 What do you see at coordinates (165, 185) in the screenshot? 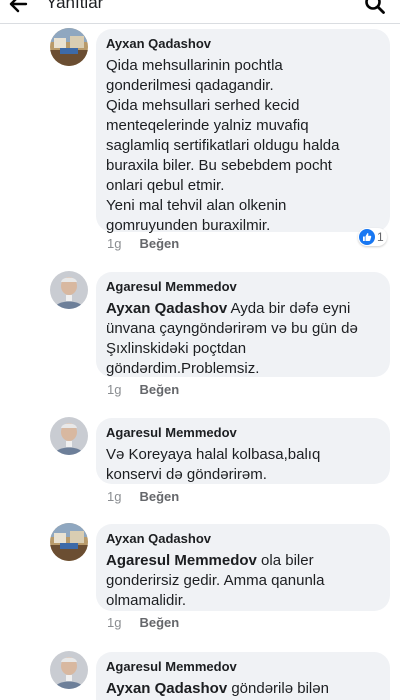
I see `comment-text-line: onlari qebul etmir.` at bounding box center [165, 185].